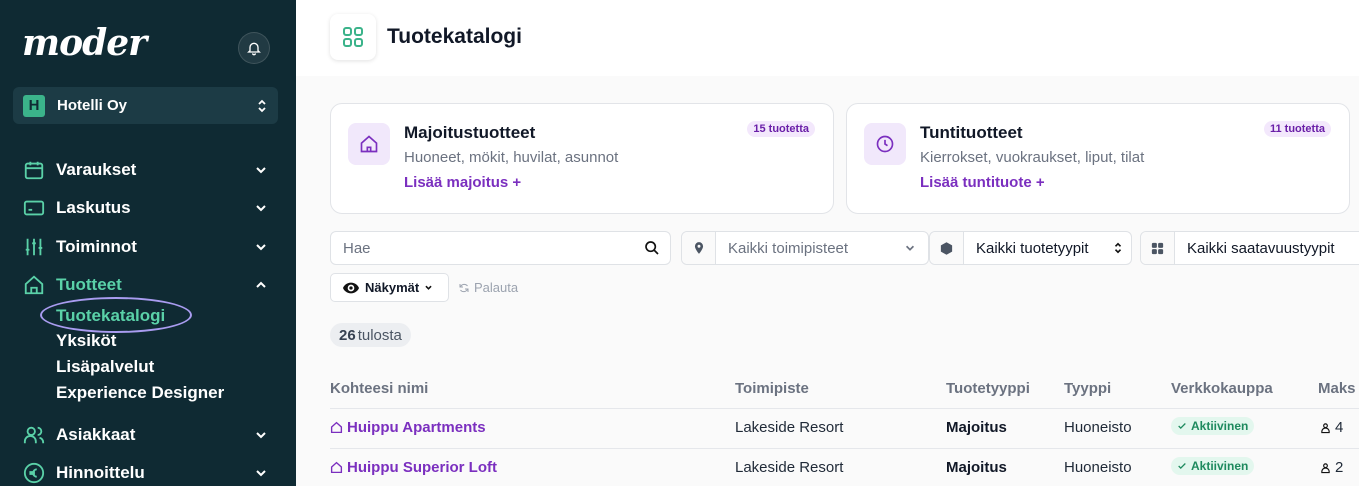 The height and width of the screenshot is (486, 1359). I want to click on sidebar-item-toiminnot: Toiminnot, so click(147, 247).